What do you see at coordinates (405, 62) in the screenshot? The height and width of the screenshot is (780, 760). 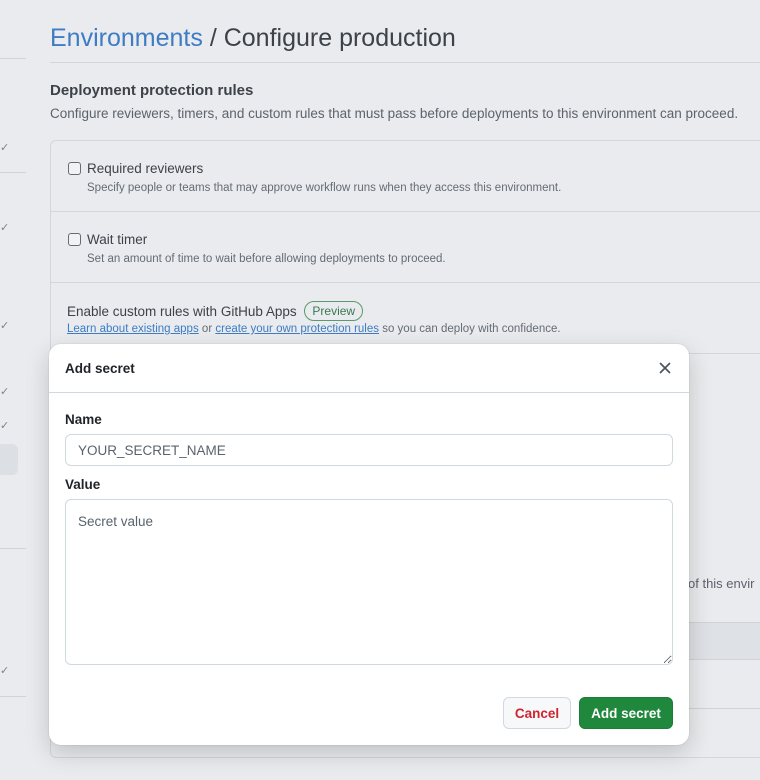 I see `title-divider` at bounding box center [405, 62].